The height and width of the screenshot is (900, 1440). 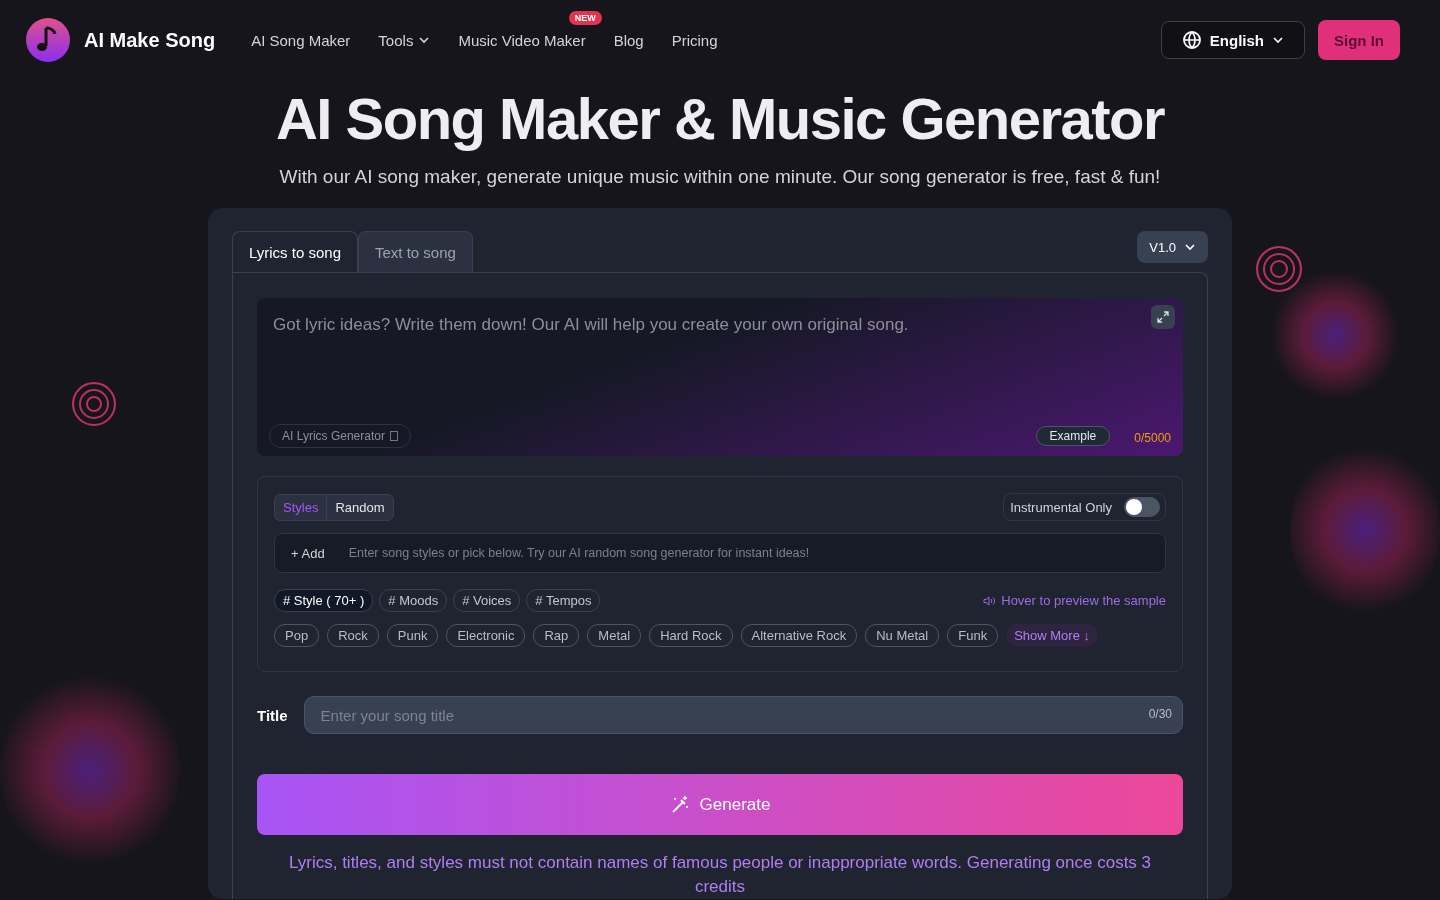 What do you see at coordinates (487, 600) in the screenshot?
I see `category-chip: # Voices` at bounding box center [487, 600].